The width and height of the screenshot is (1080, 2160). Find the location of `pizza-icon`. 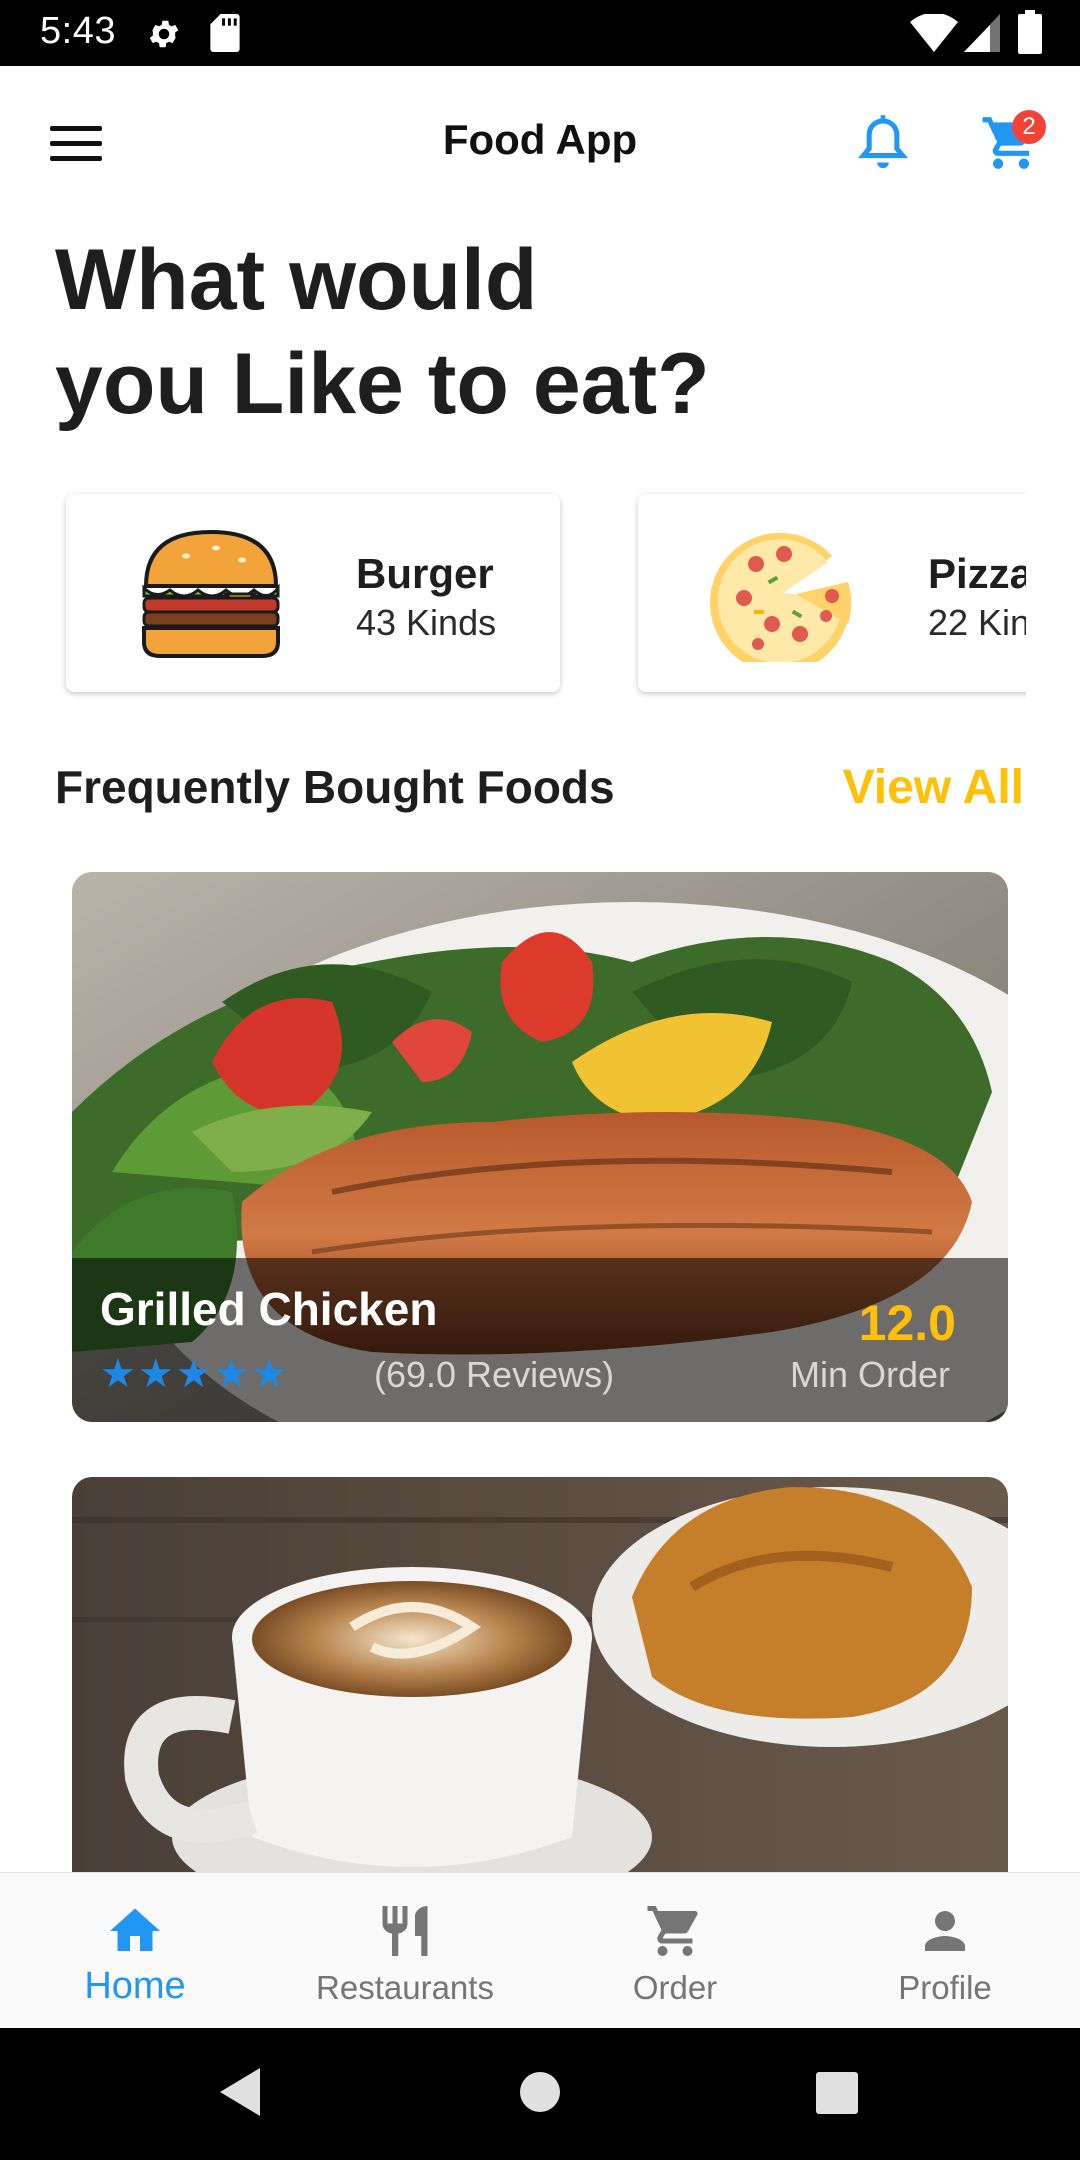

pizza-icon is located at coordinates (781, 597).